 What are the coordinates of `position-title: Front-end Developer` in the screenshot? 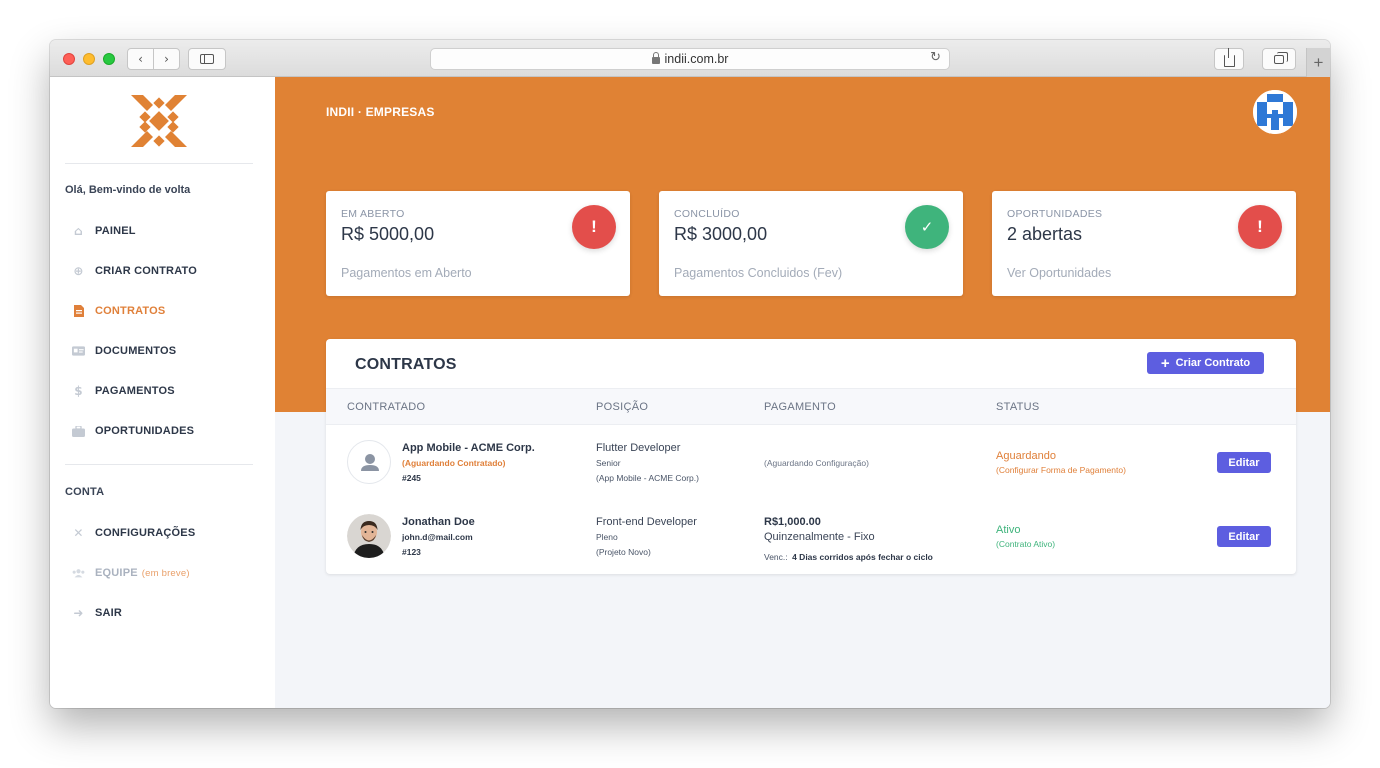 It's located at (646, 522).